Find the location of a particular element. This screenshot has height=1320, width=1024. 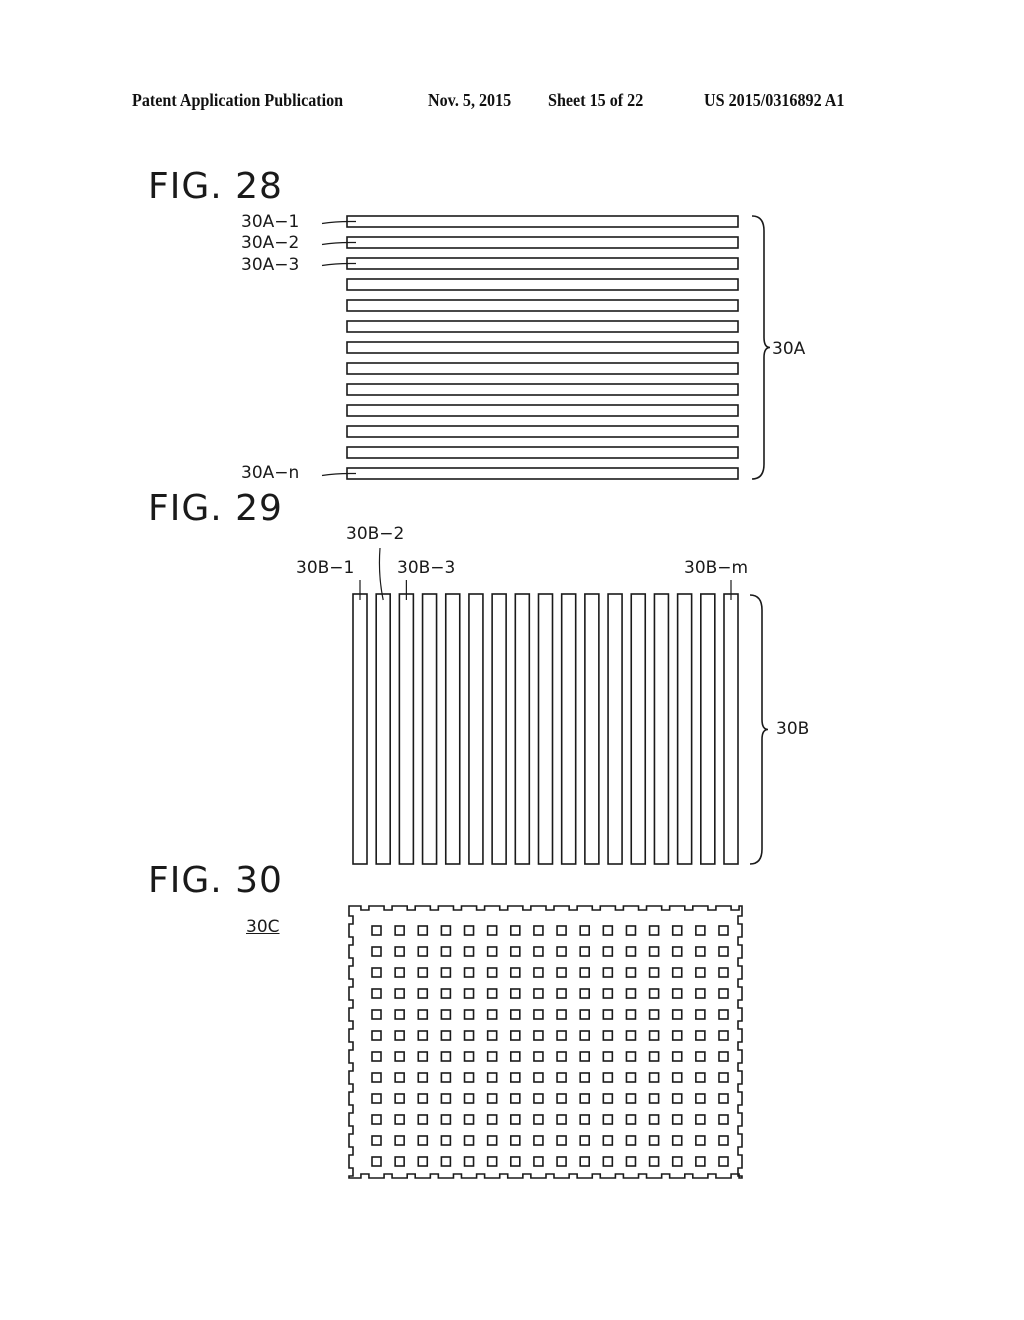

leader-line is located at coordinates (338, 222).